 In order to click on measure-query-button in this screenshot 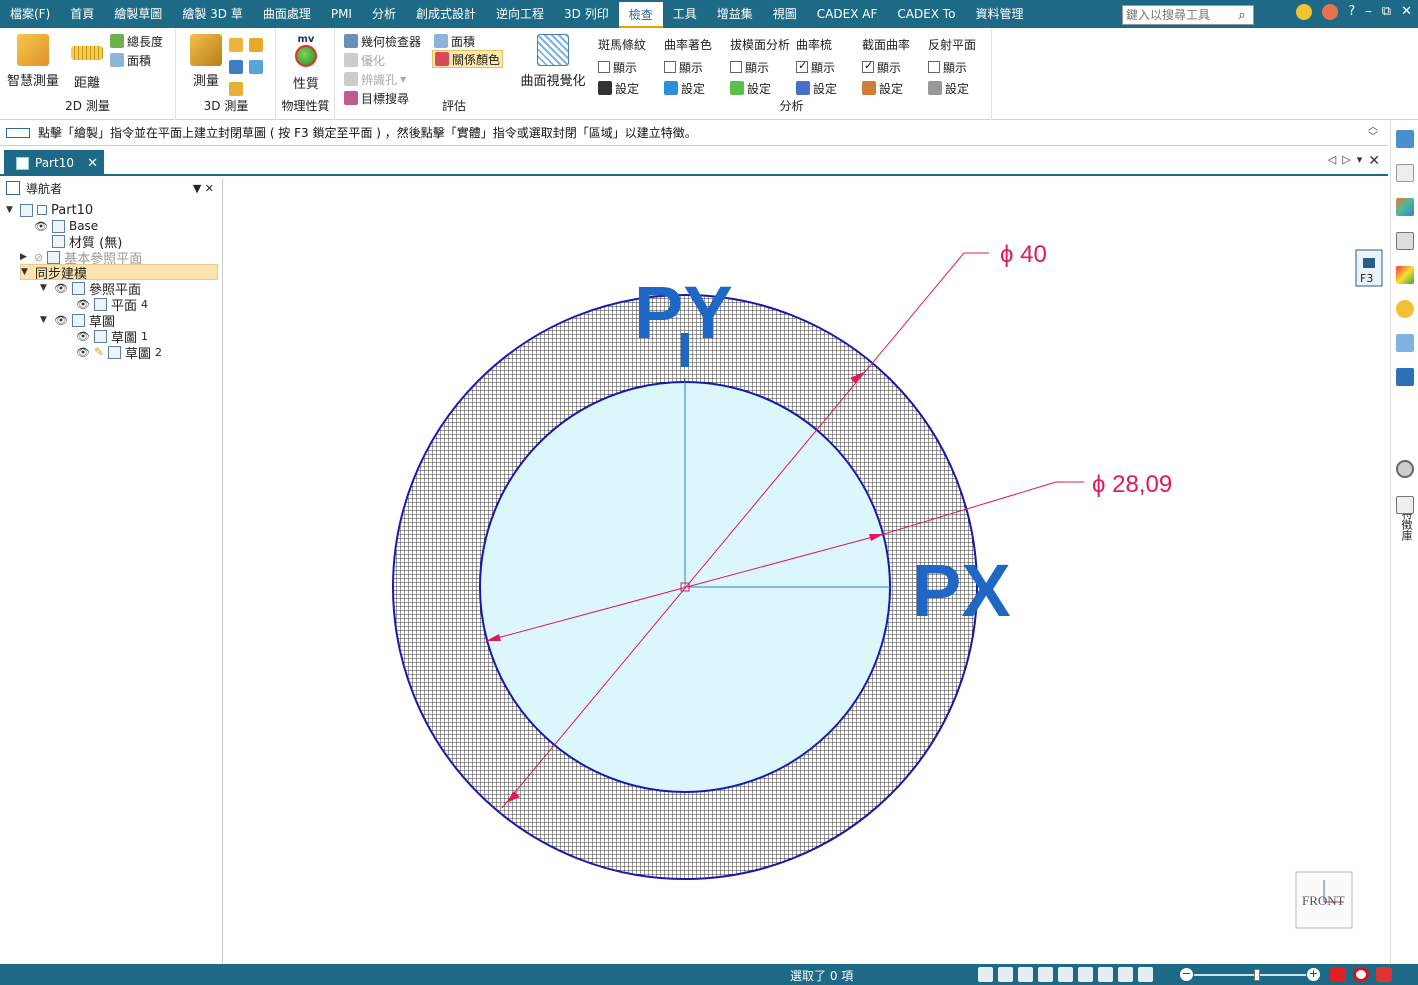, I will do `click(256, 67)`.